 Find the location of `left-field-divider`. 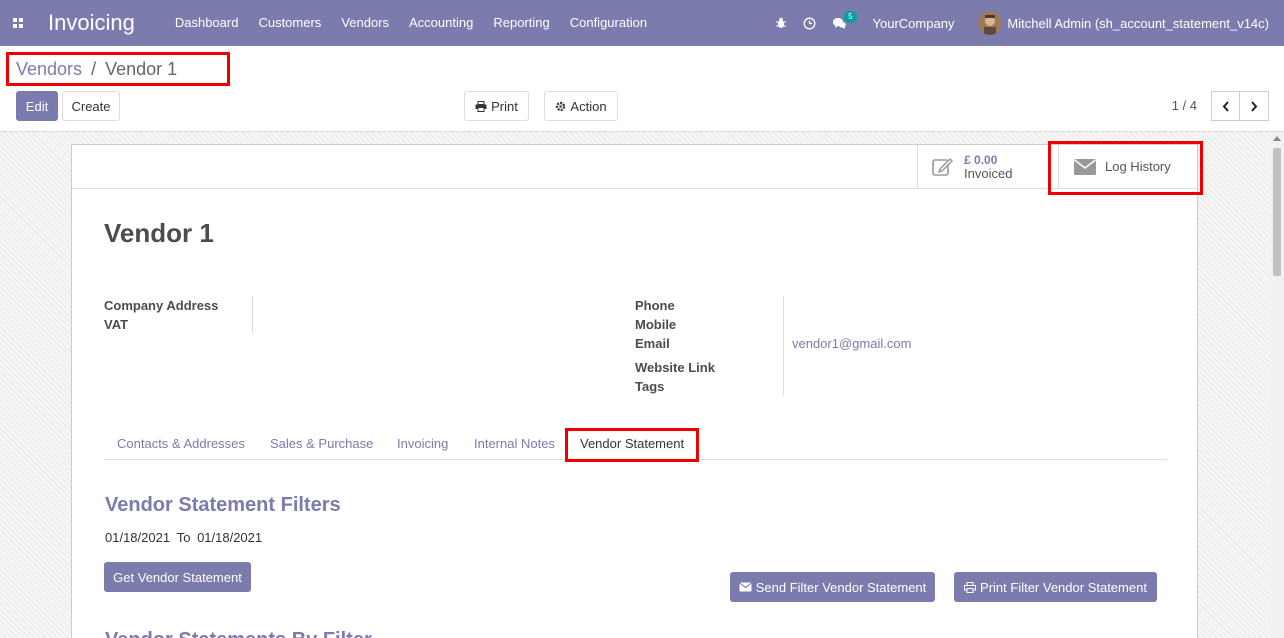

left-field-divider is located at coordinates (252, 315).